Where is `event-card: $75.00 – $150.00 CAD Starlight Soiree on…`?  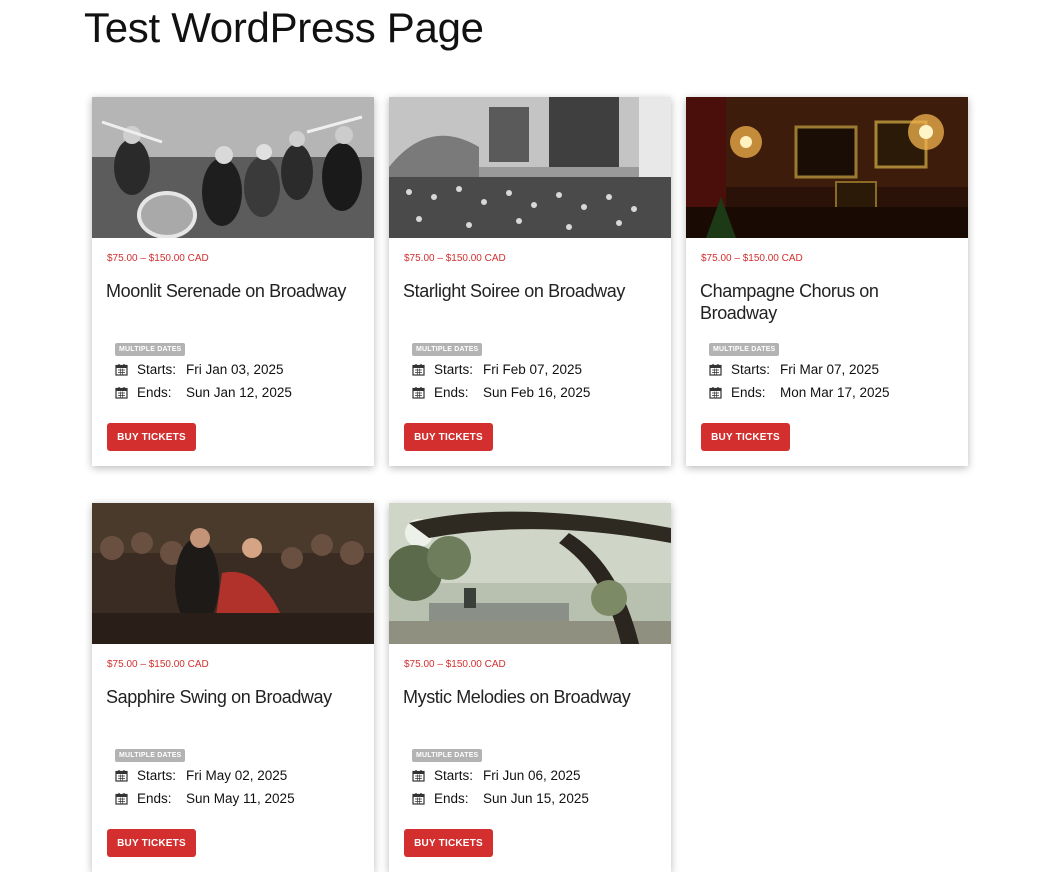
event-card: $75.00 – $150.00 CAD Starlight Soiree on… is located at coordinates (530, 281).